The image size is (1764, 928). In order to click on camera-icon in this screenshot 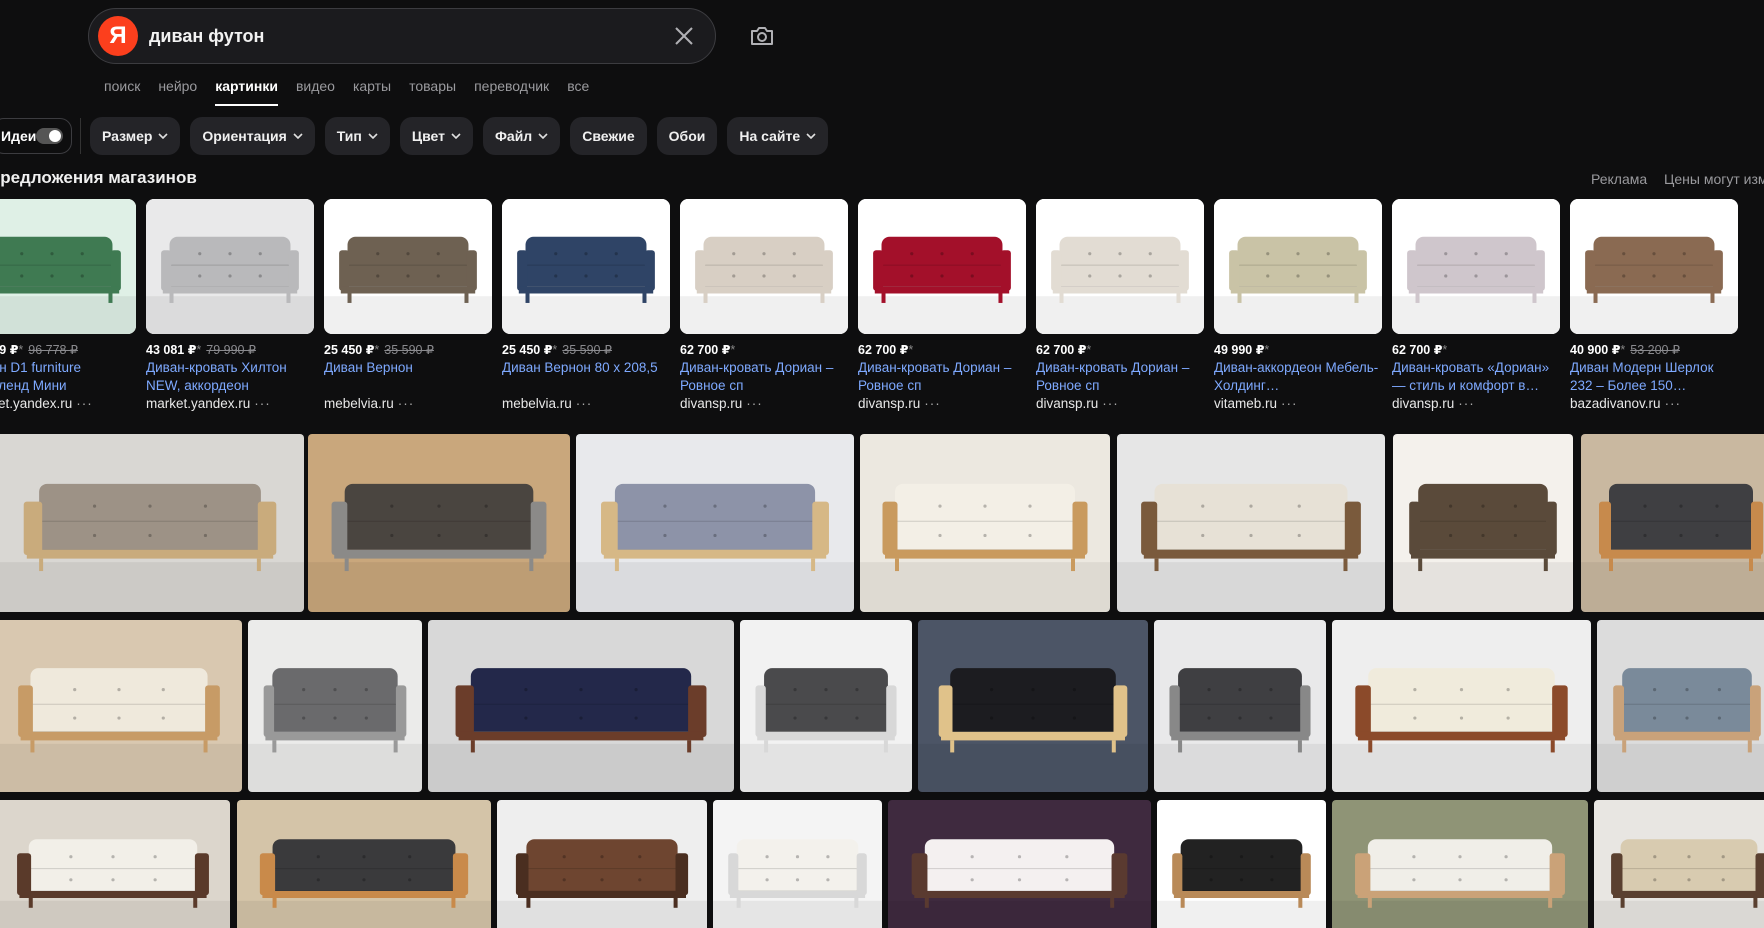, I will do `click(762, 36)`.